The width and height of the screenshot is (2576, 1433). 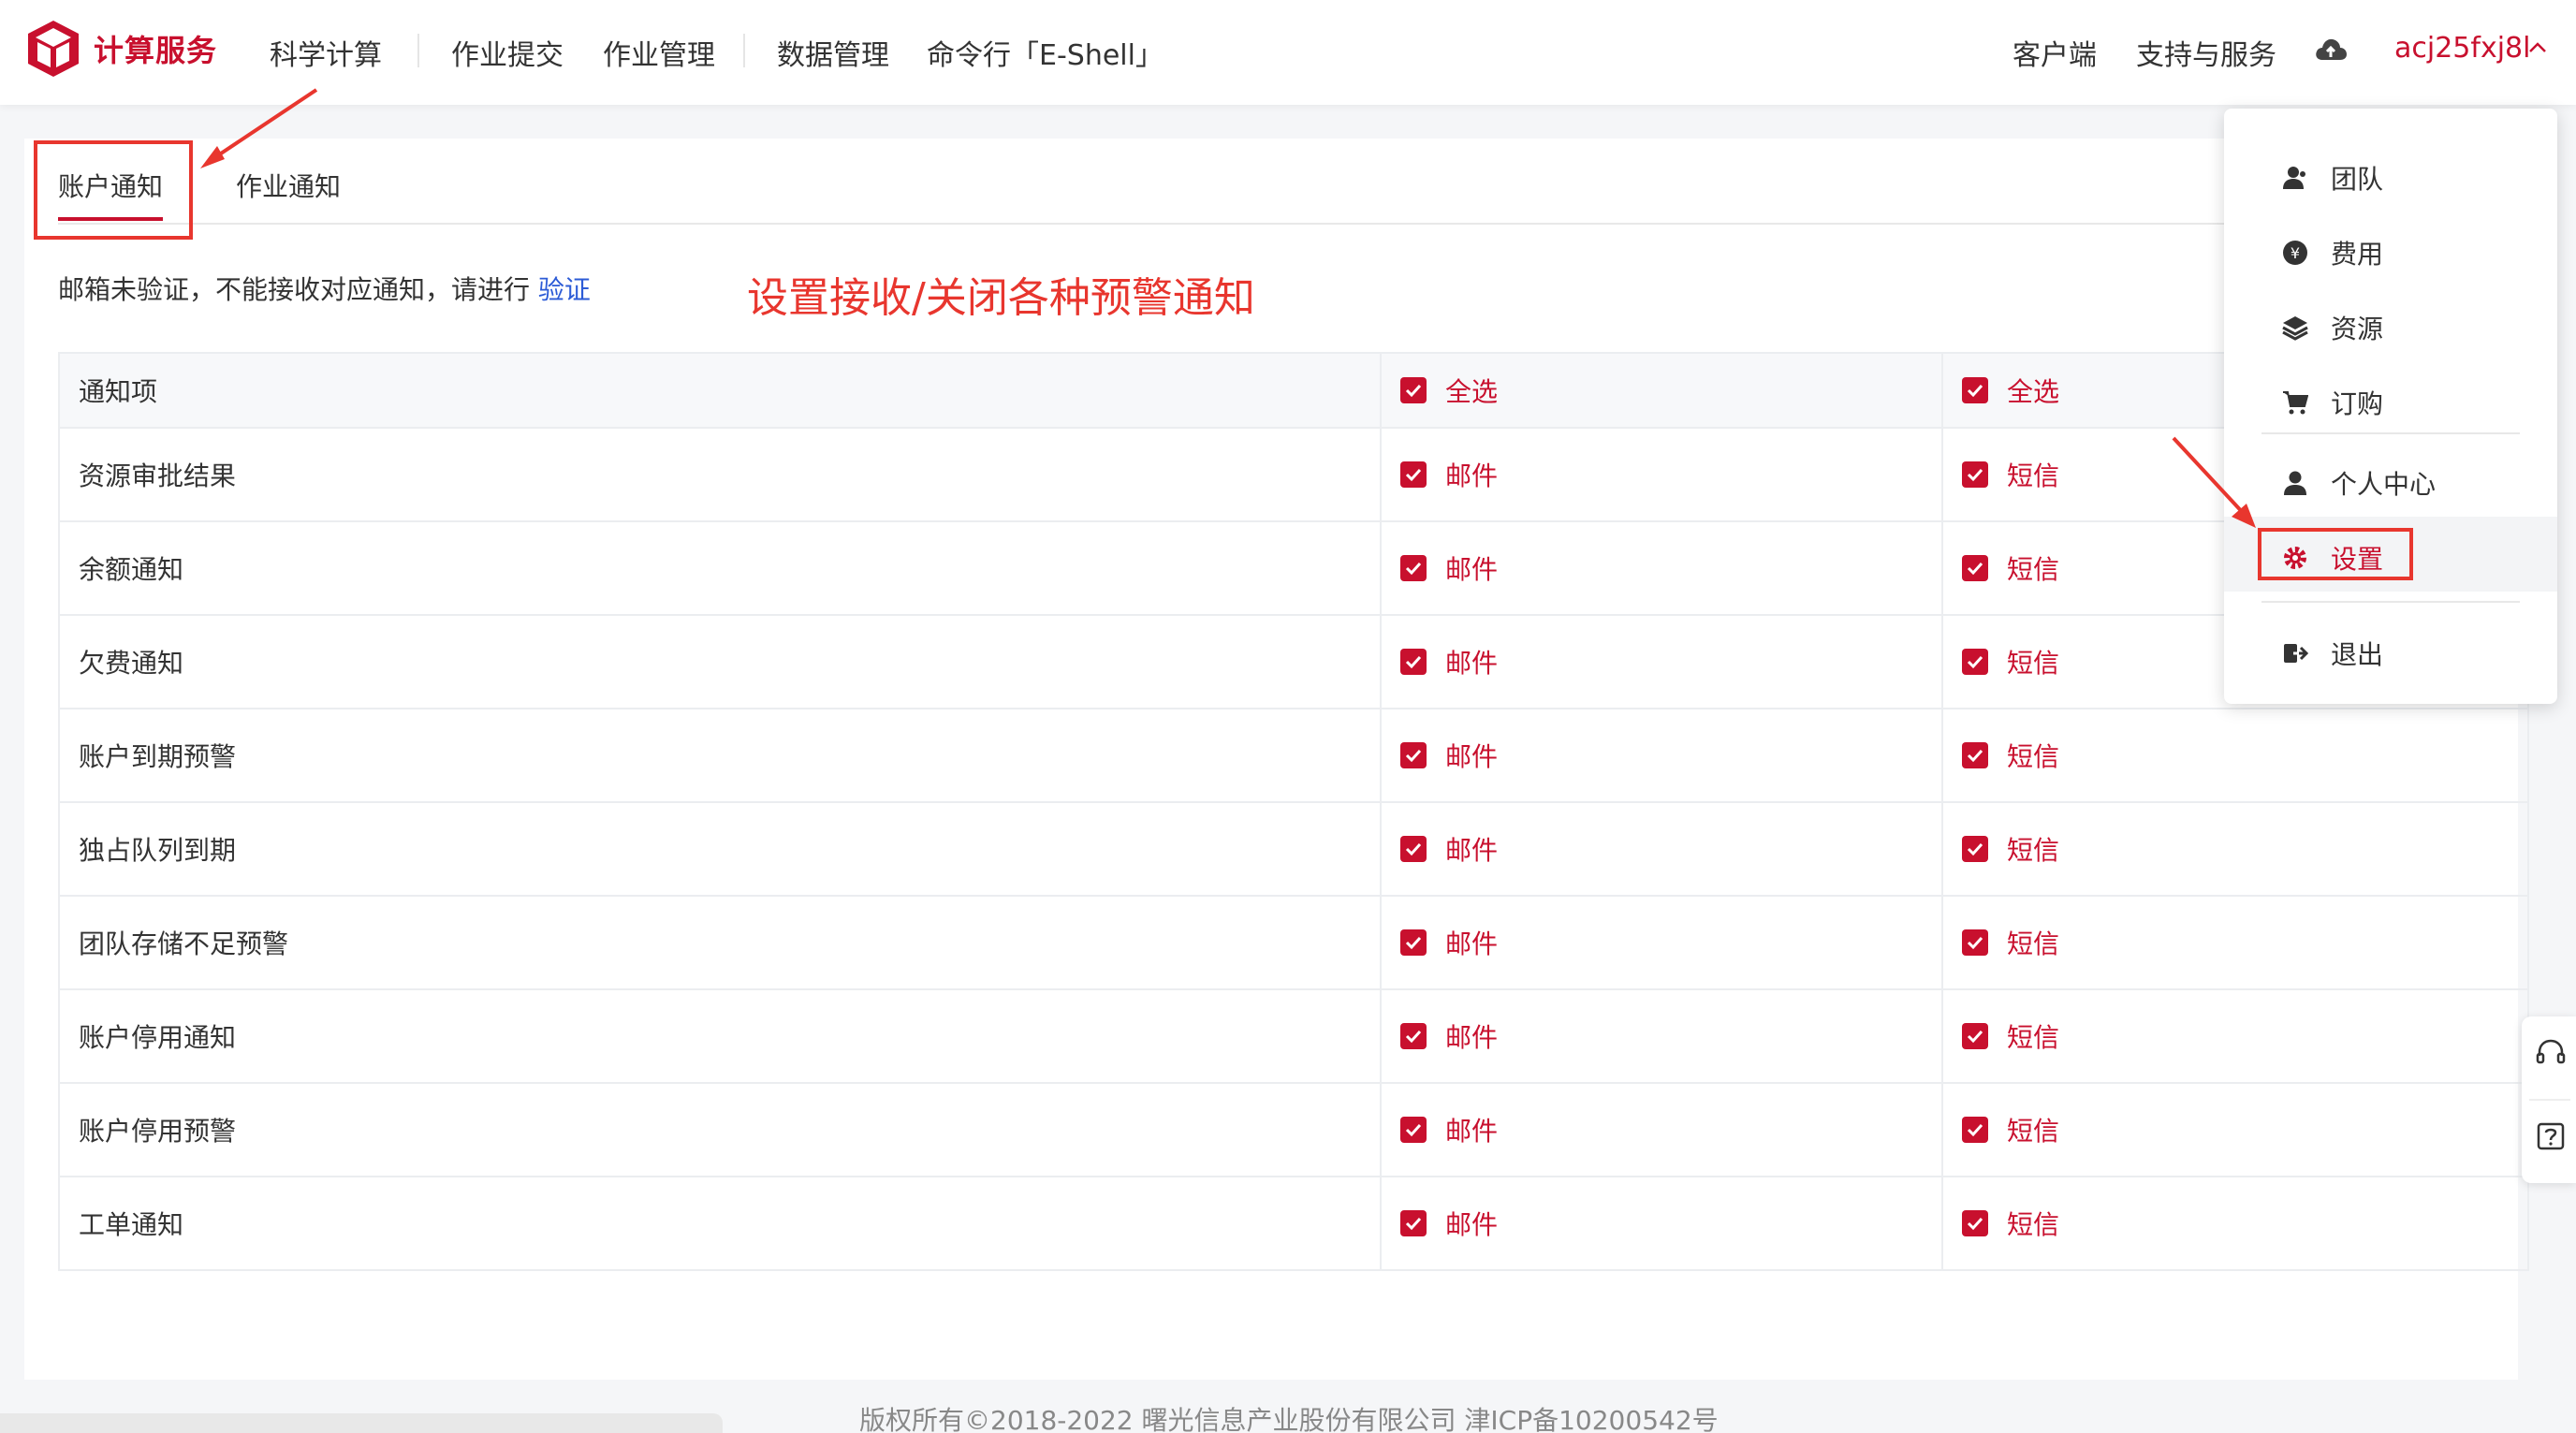 I want to click on select-all-email-checkbox, so click(x=1413, y=390).